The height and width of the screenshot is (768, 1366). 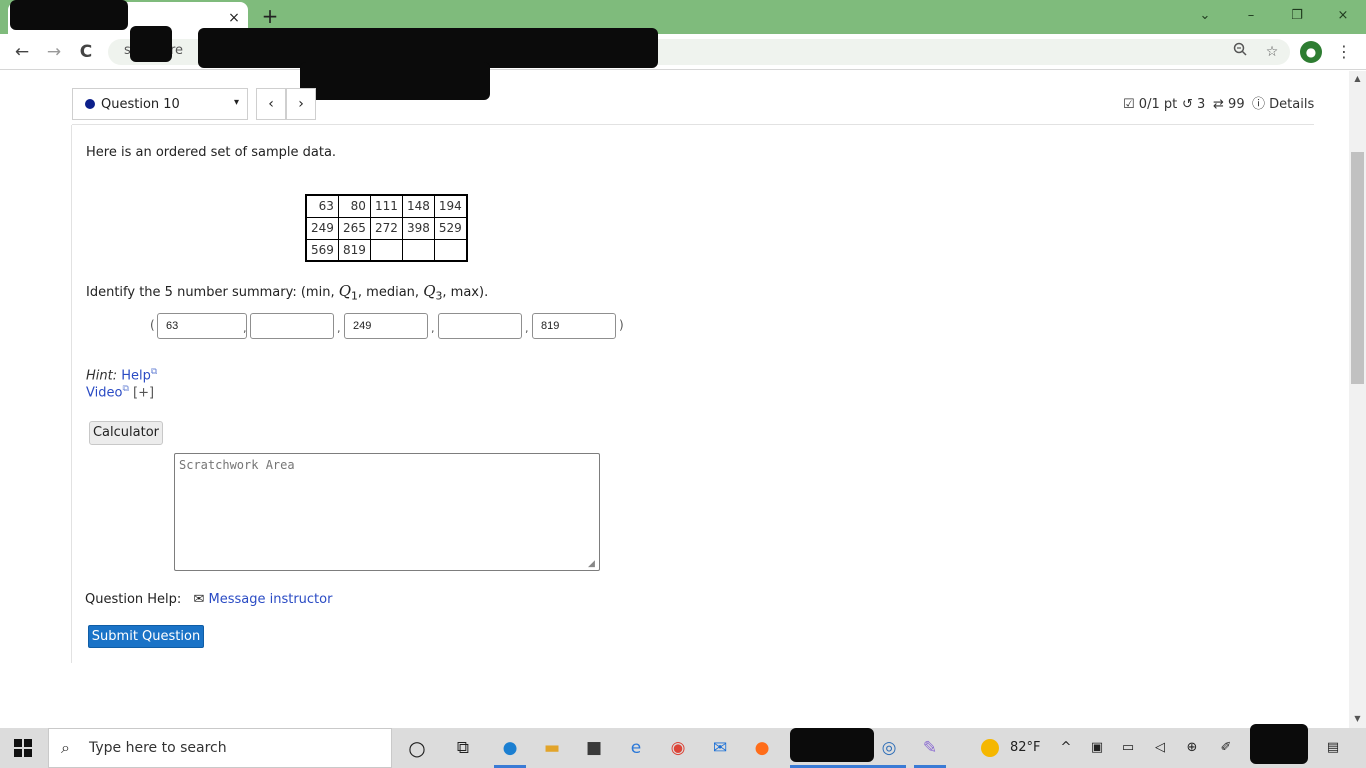 What do you see at coordinates (65, 747) in the screenshot?
I see `search-icon: ⌕` at bounding box center [65, 747].